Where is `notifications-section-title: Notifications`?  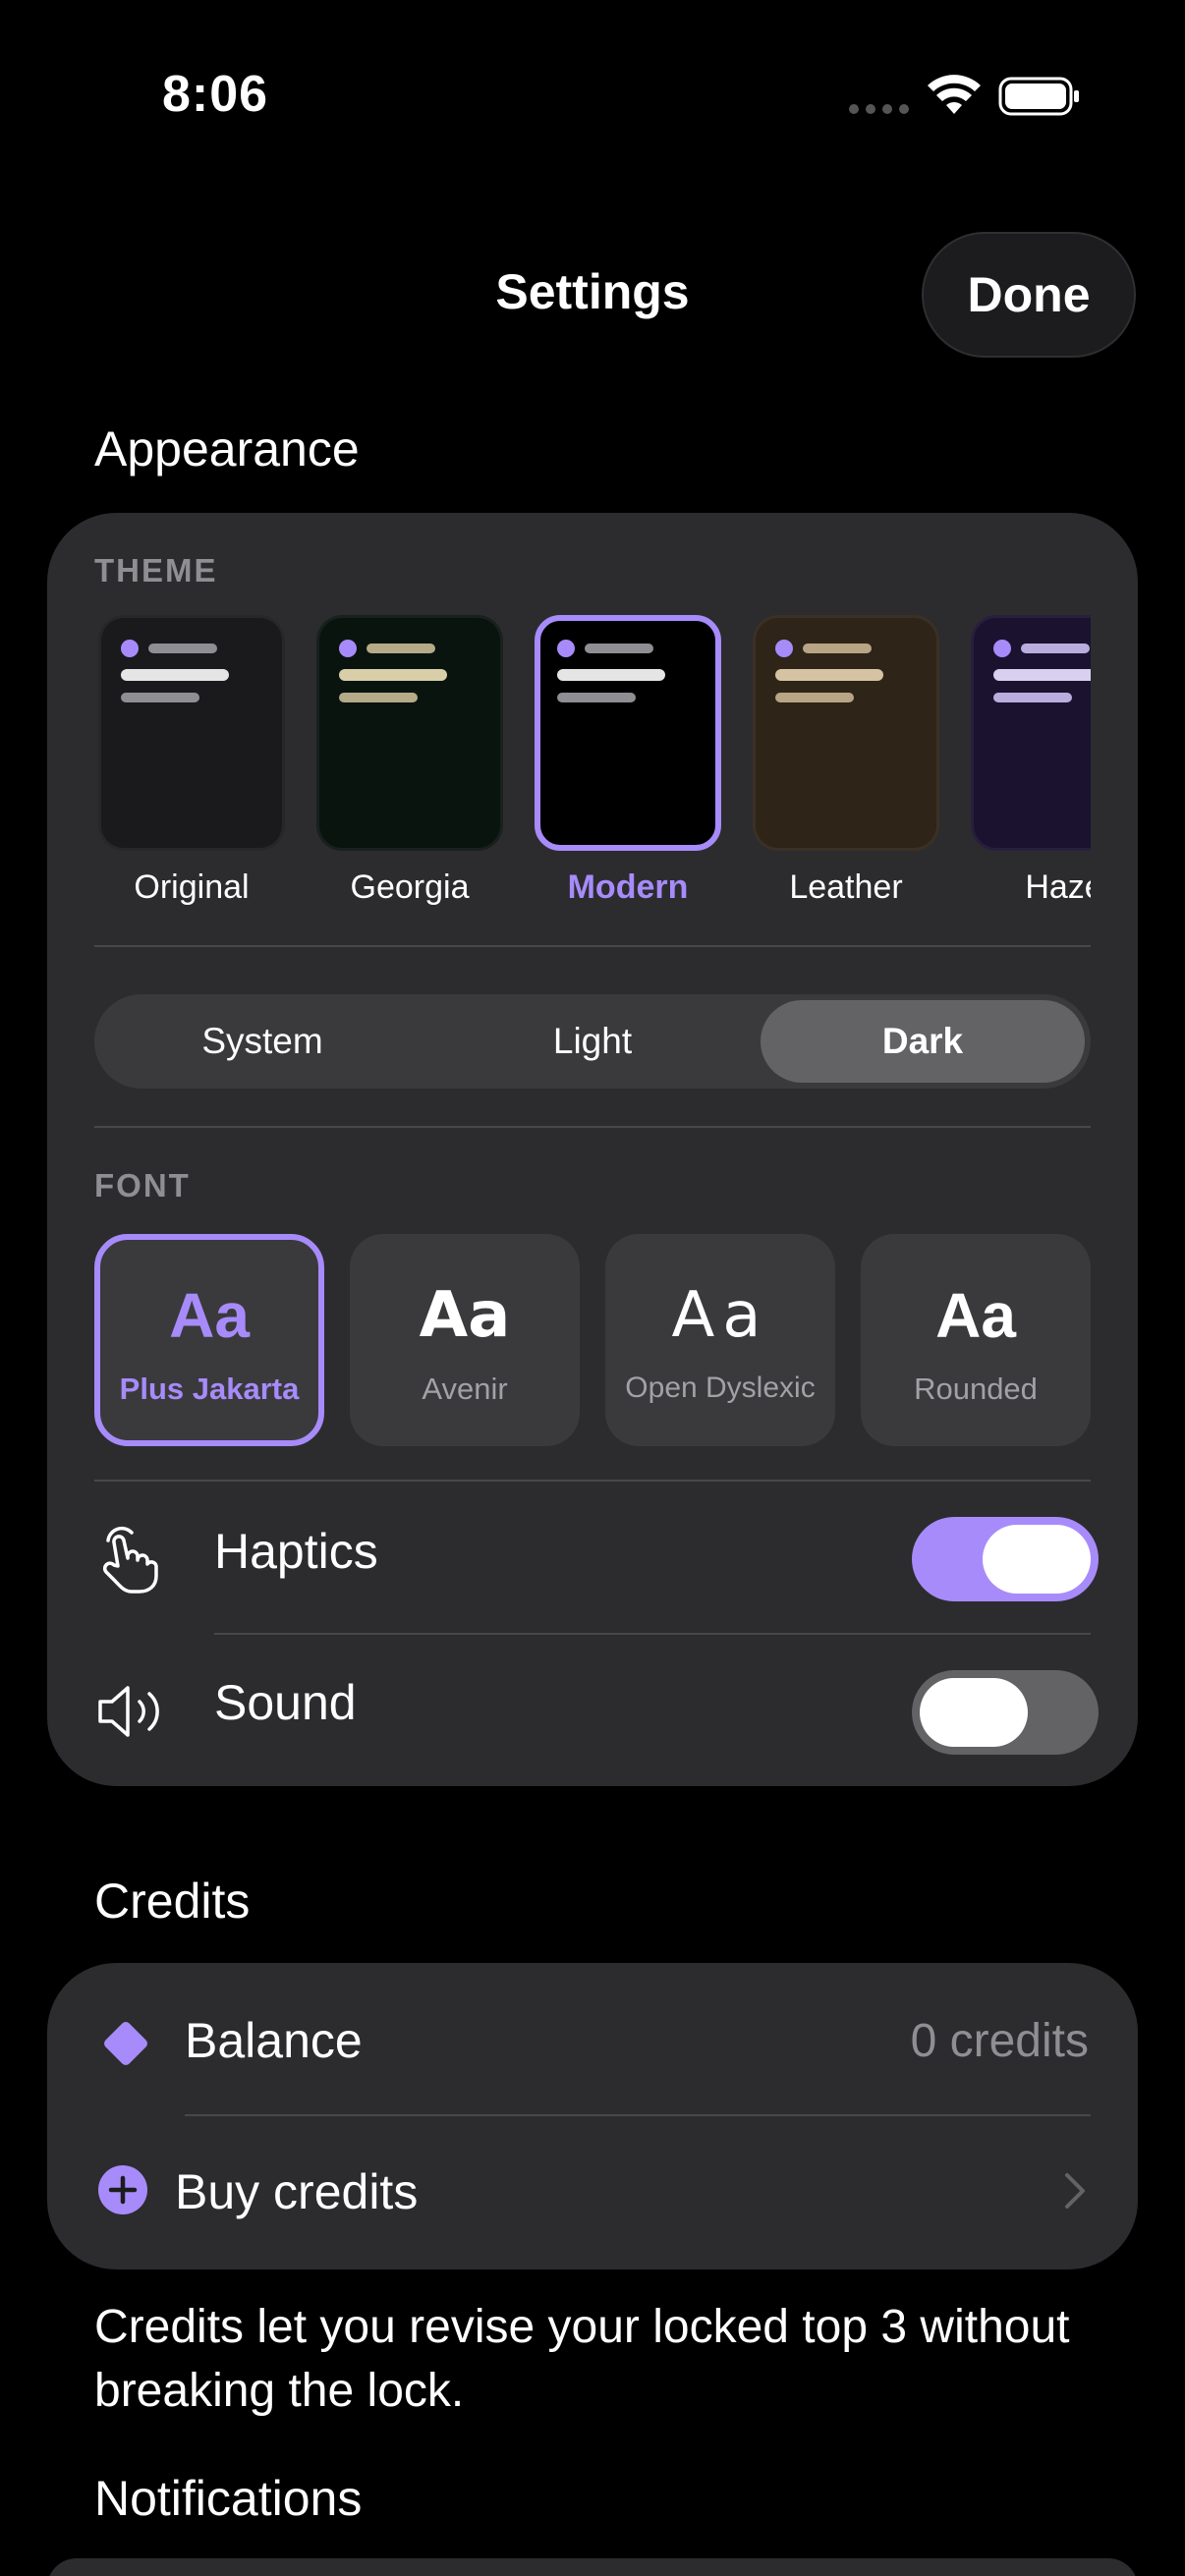 notifications-section-title: Notifications is located at coordinates (229, 2498).